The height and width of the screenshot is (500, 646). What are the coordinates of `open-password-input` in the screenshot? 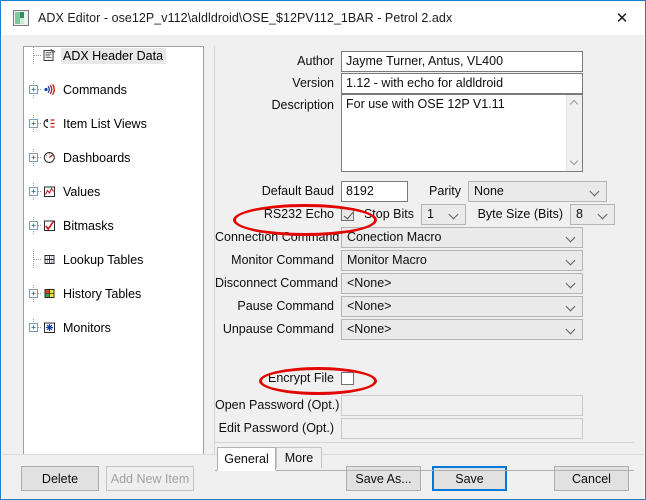 It's located at (462, 405).